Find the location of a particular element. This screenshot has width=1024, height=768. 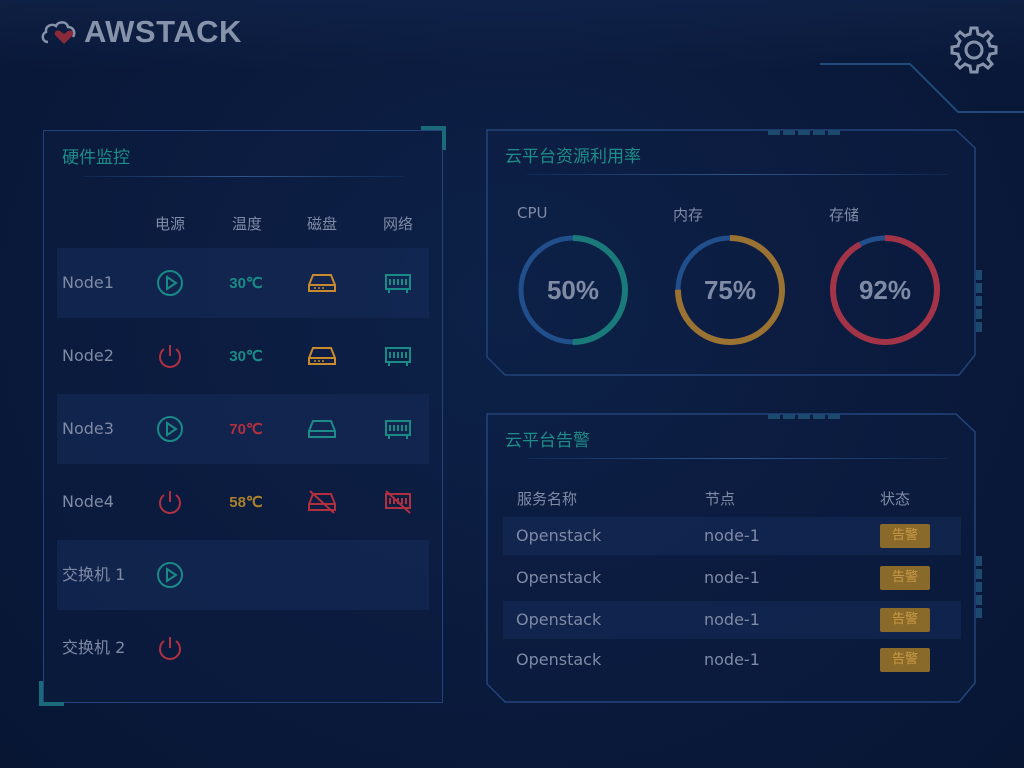

node-row: Node4 58℃ is located at coordinates (243, 502).